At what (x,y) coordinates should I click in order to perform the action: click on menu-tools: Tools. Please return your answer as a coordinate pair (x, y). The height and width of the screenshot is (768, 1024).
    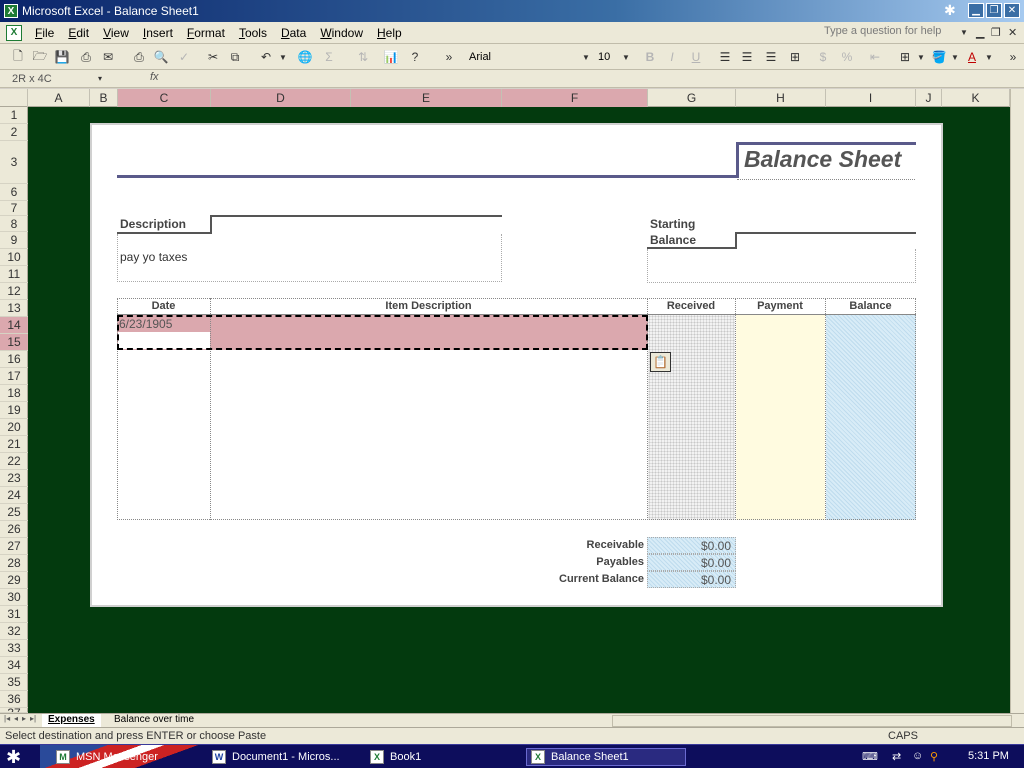
    Looking at the image, I should click on (253, 33).